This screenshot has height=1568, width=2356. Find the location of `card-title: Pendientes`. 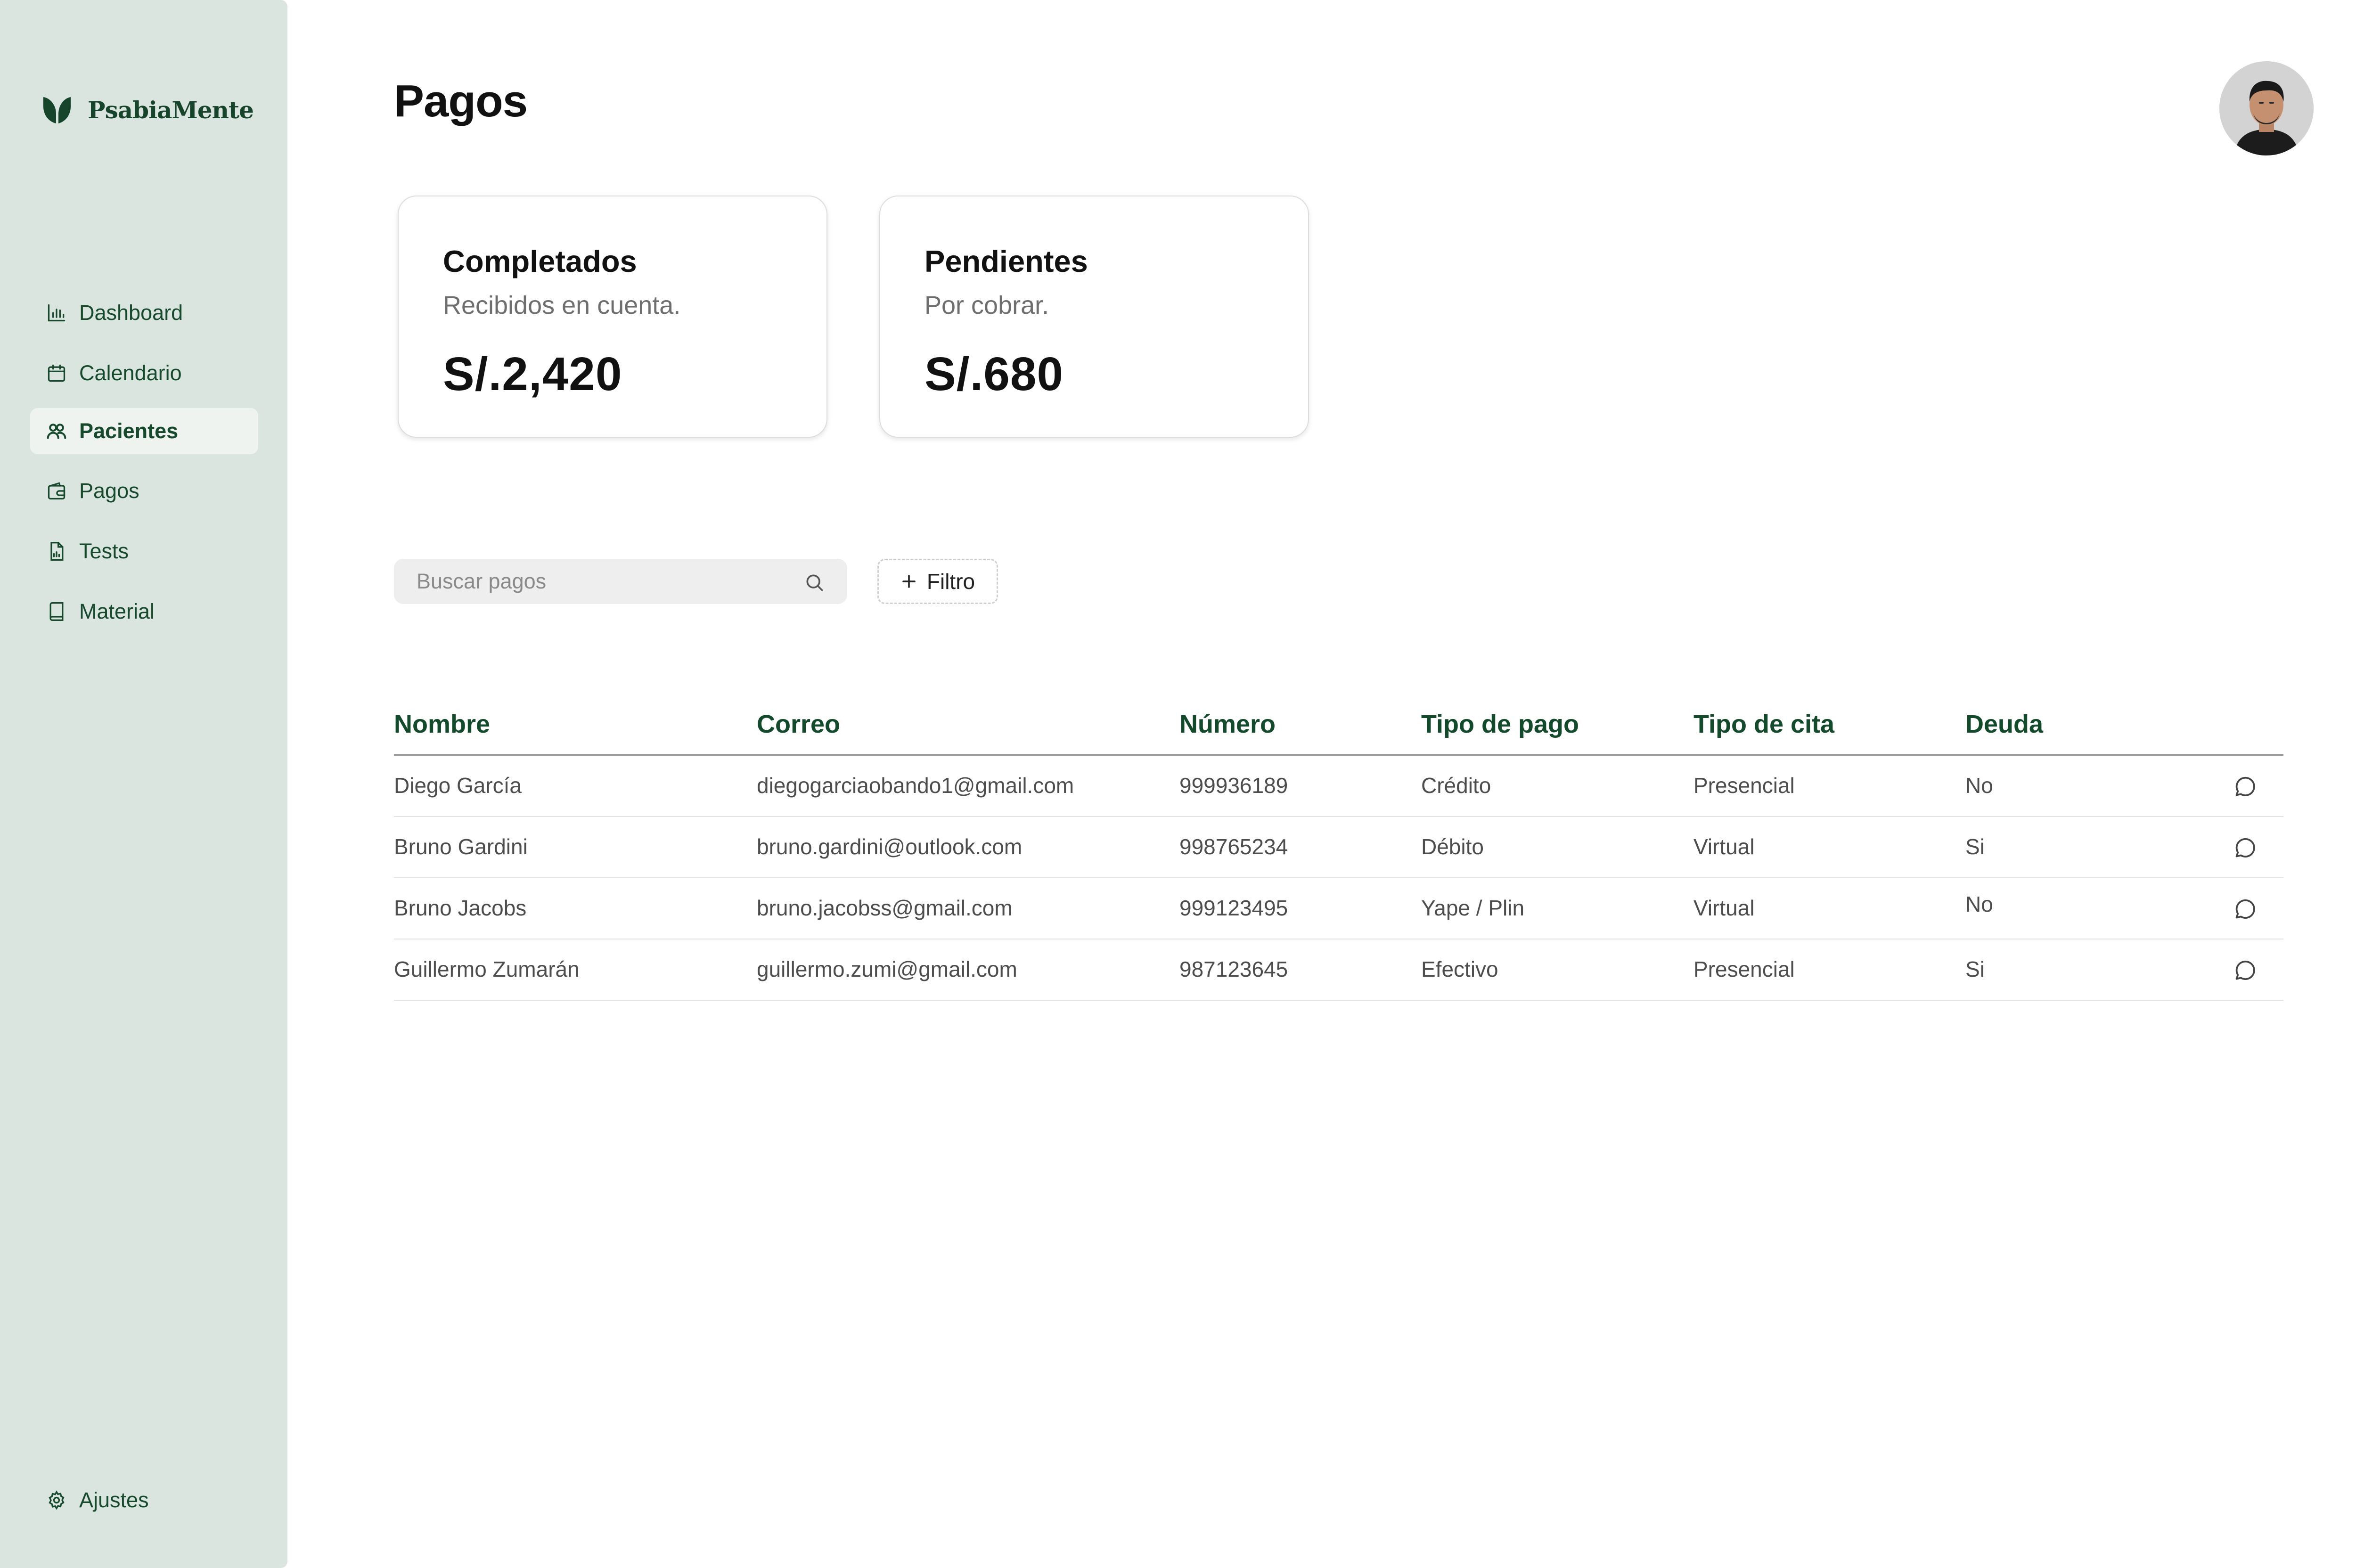

card-title: Pendientes is located at coordinates (1006, 261).